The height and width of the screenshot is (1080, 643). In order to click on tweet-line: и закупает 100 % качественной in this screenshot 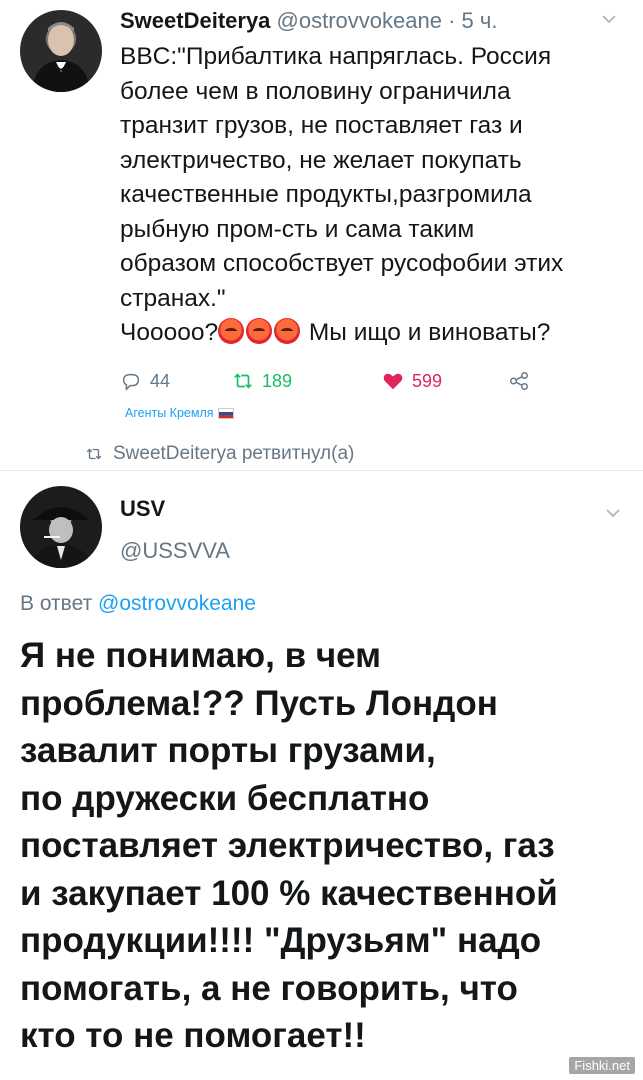, I will do `click(289, 893)`.